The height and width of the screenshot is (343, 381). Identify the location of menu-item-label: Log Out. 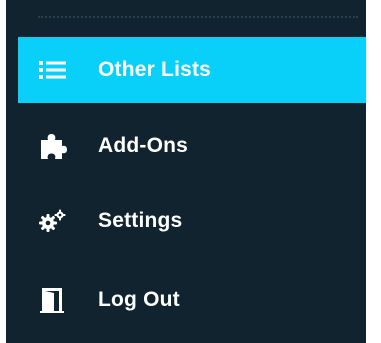
(139, 299).